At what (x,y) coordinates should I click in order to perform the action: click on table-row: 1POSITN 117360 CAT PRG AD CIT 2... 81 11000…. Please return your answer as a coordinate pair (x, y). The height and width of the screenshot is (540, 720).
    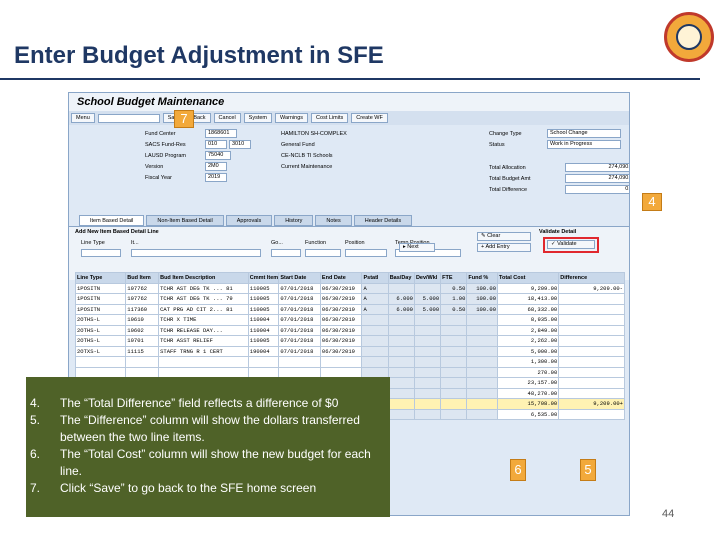
    Looking at the image, I should click on (349, 309).